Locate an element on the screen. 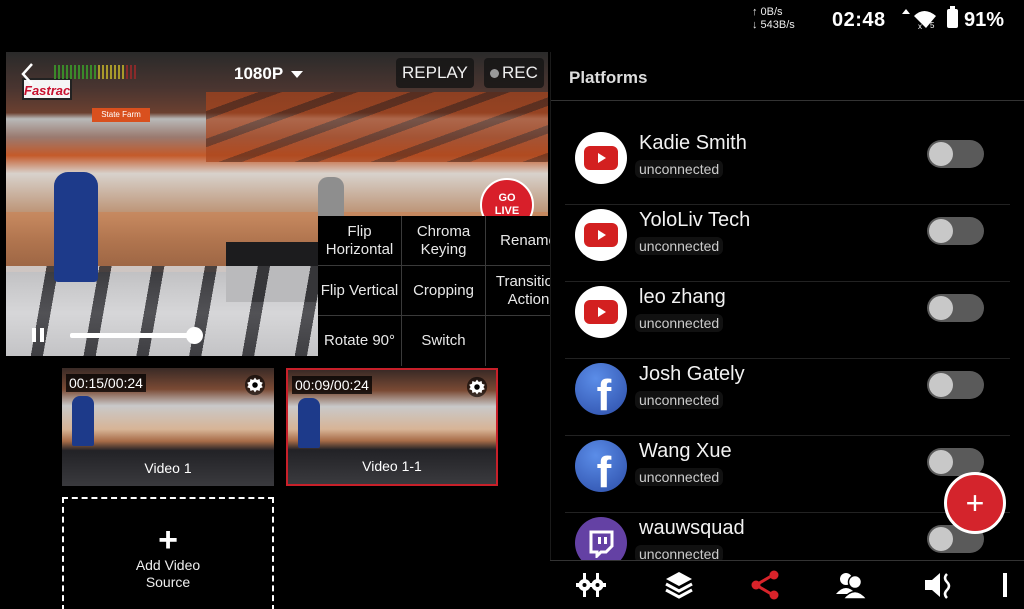  preview-sign-2: State Farm is located at coordinates (121, 115).